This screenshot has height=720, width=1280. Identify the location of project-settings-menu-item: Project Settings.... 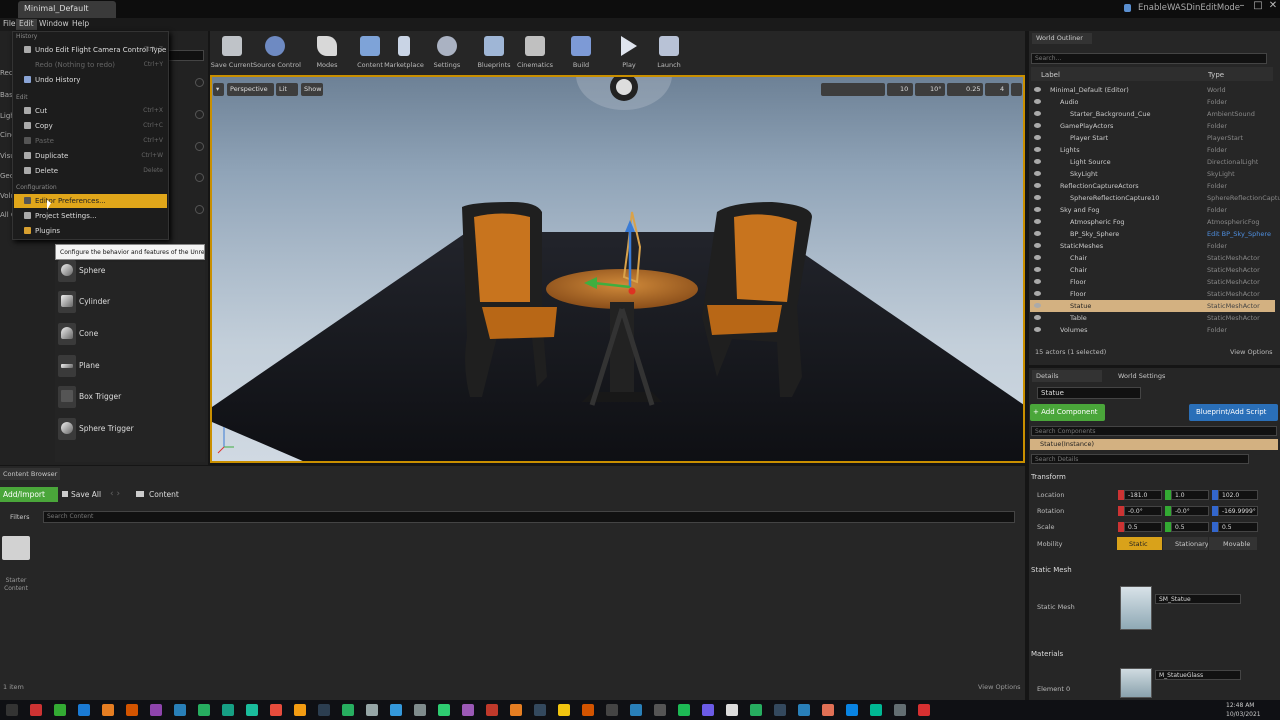
(90, 216).